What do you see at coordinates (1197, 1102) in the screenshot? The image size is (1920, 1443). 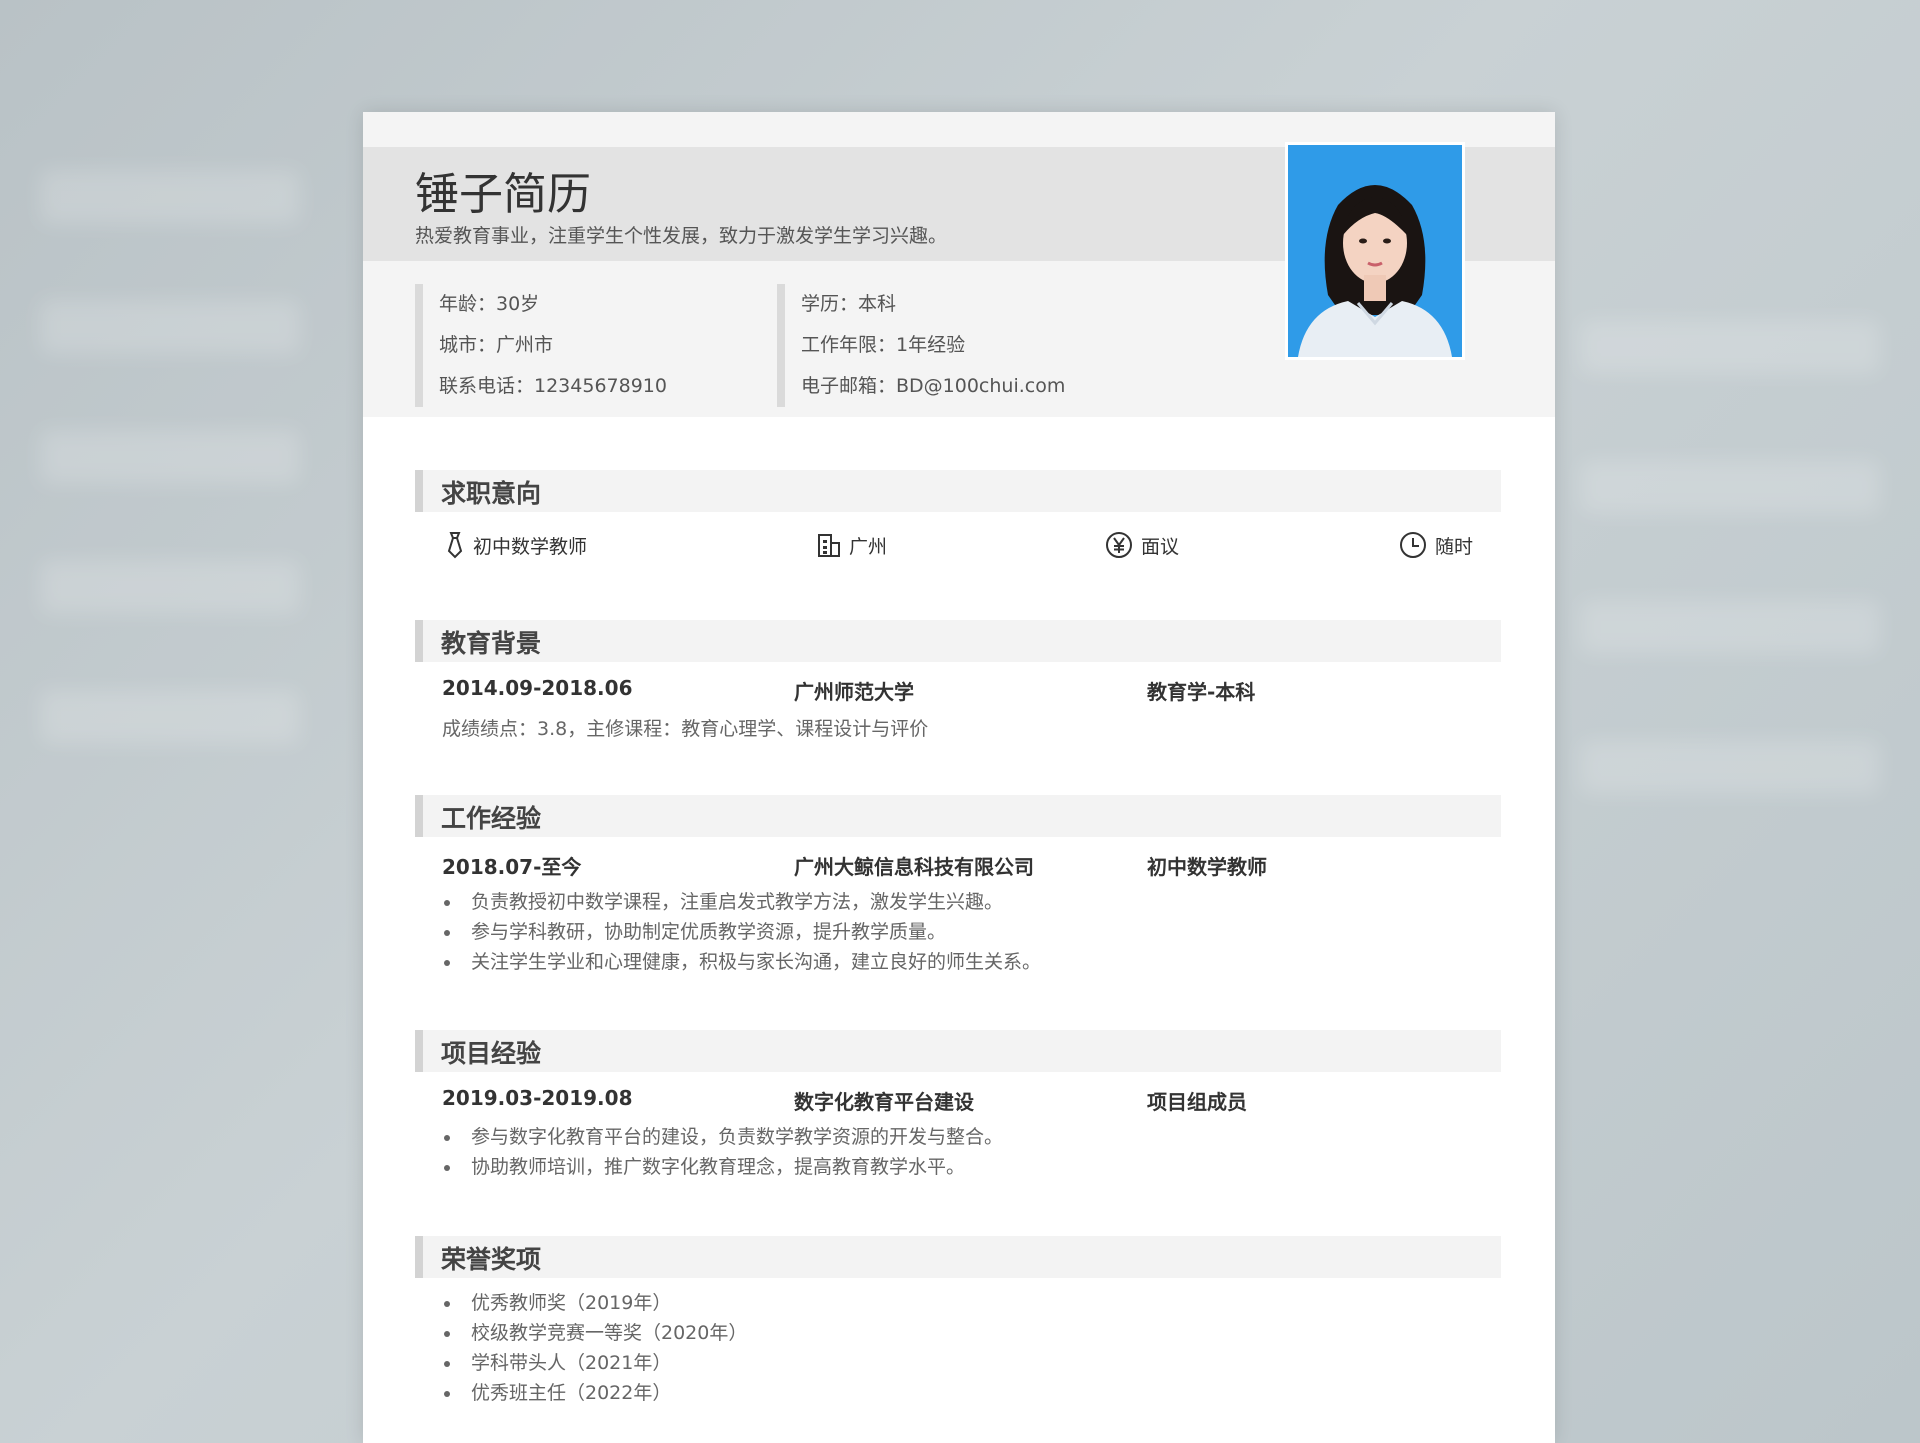 I see `project-role: 项目组成员` at bounding box center [1197, 1102].